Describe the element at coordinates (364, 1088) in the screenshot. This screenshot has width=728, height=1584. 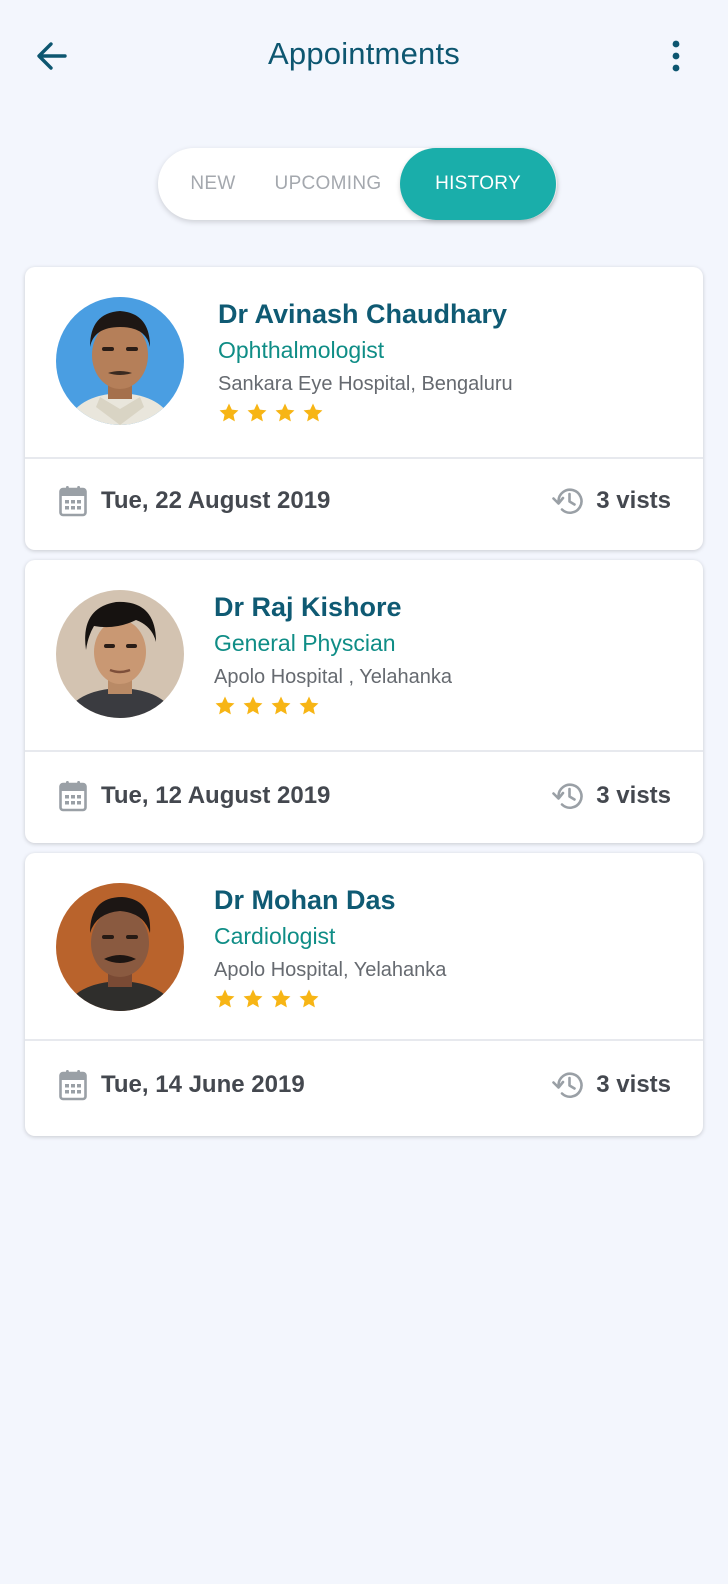
I see `appointment-meta: Tue, 14 June 2019 3 vists` at that location.